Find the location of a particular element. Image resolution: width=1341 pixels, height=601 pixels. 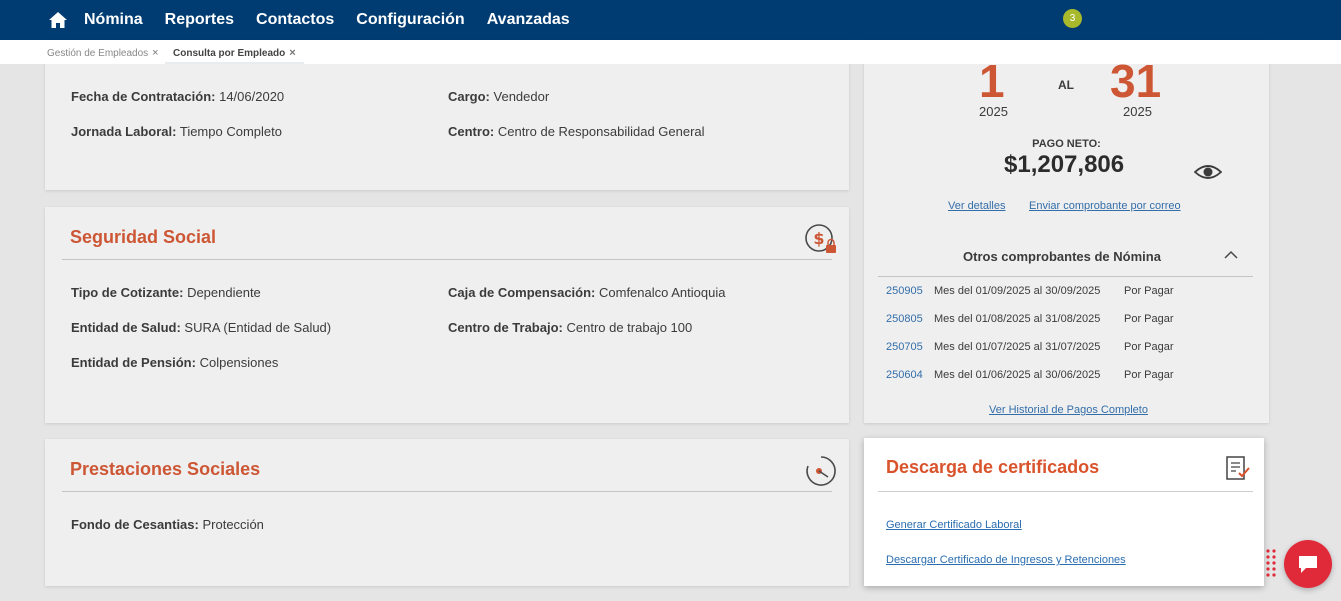

ver-detalles-link: Ver detalles is located at coordinates (976, 206).